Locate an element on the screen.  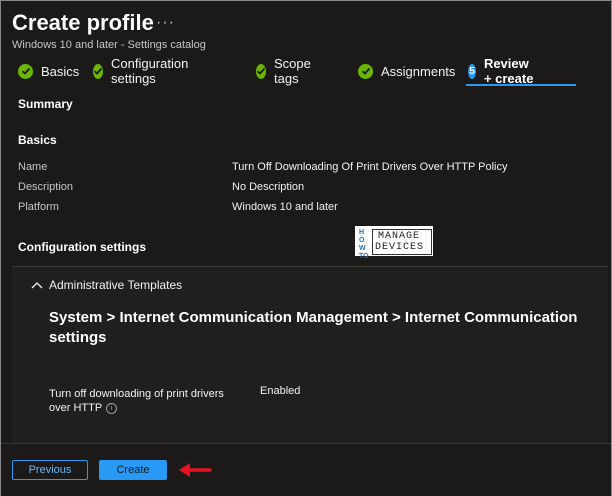
step-label: Review + create is located at coordinates (508, 71).